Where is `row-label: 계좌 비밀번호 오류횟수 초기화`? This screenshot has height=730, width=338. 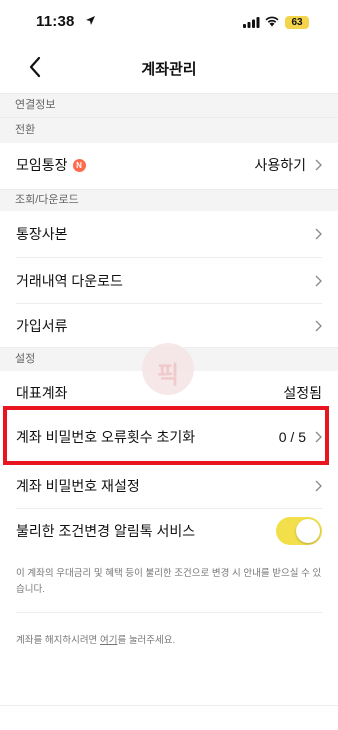
row-label: 계좌 비밀번호 오류횟수 초기화 is located at coordinates (106, 437).